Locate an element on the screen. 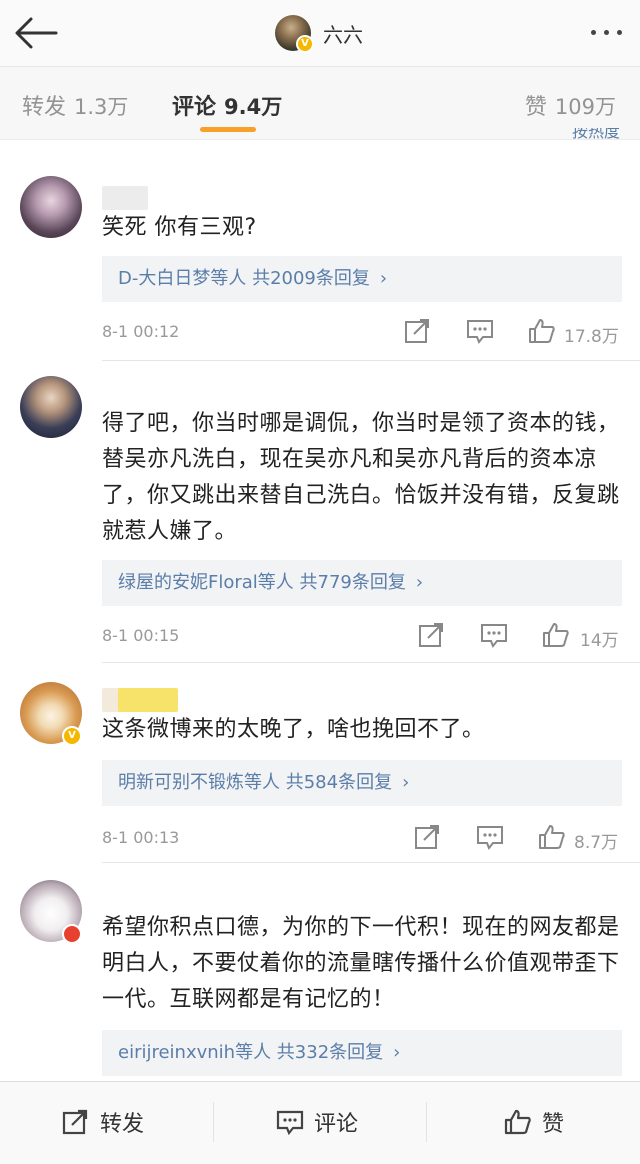 The width and height of the screenshot is (640, 1164). active-tab-indicator is located at coordinates (228, 129).